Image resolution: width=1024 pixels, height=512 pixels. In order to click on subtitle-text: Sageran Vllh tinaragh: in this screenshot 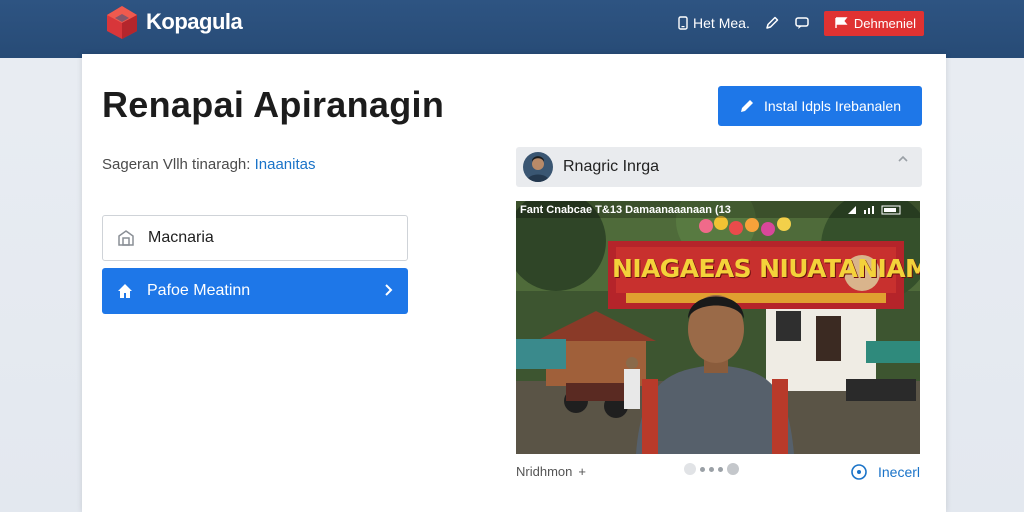, I will do `click(176, 164)`.